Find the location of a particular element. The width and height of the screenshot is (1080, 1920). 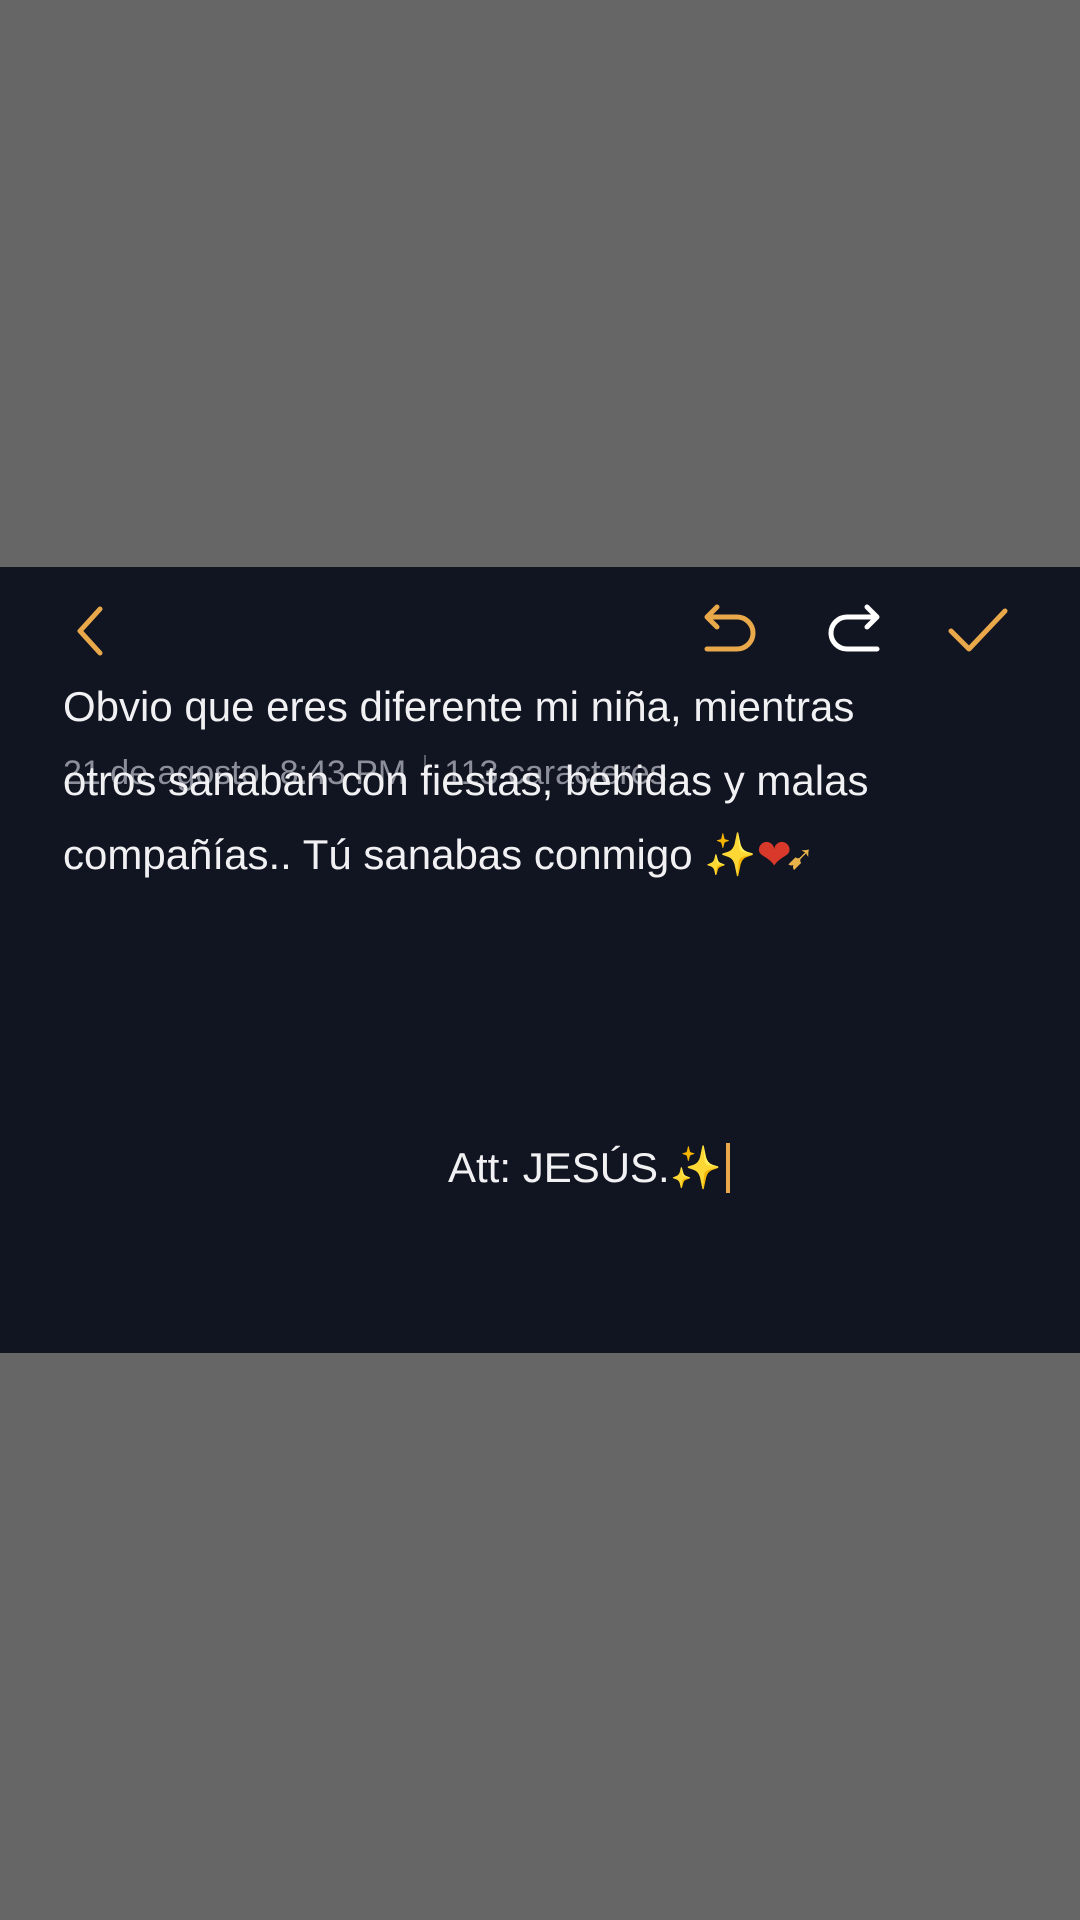

undo-button is located at coordinates (730, 631).